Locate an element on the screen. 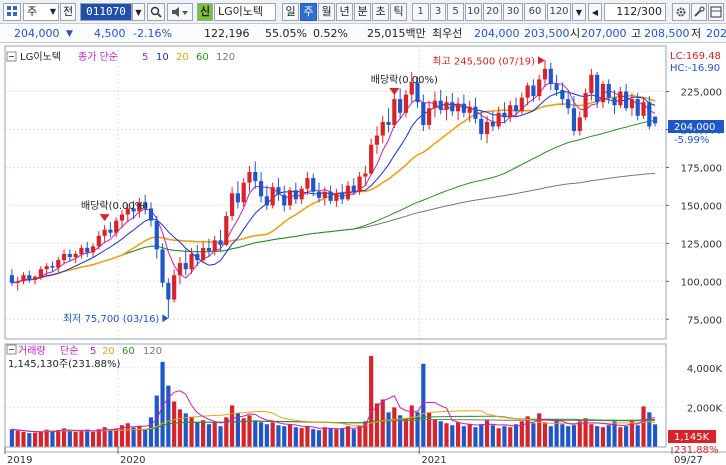 Image resolution: width=726 pixels, height=465 pixels. high-label: 고 is located at coordinates (636, 33).